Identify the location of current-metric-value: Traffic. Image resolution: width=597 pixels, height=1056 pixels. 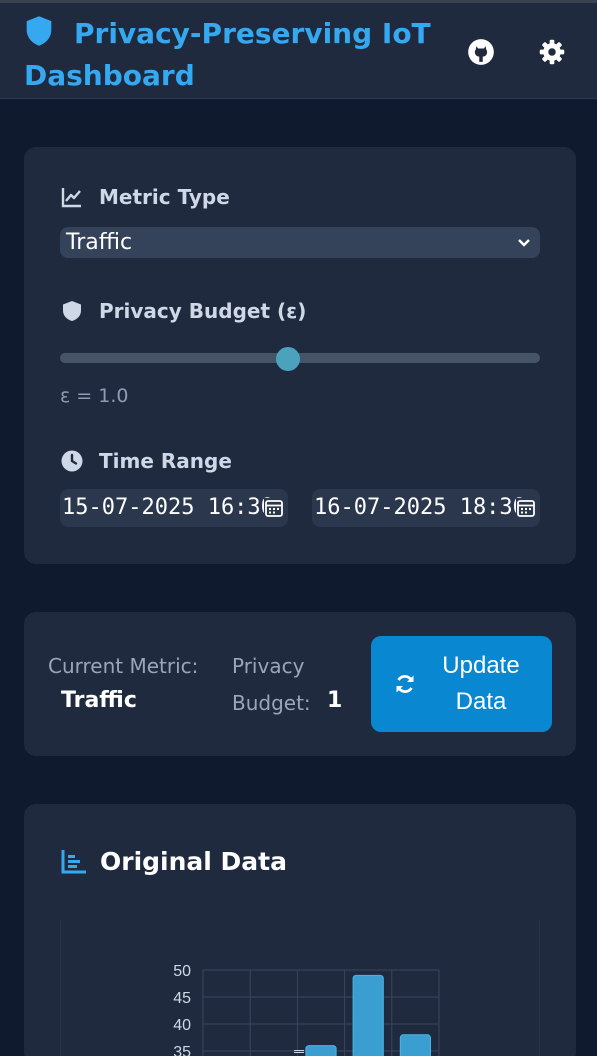
(99, 700).